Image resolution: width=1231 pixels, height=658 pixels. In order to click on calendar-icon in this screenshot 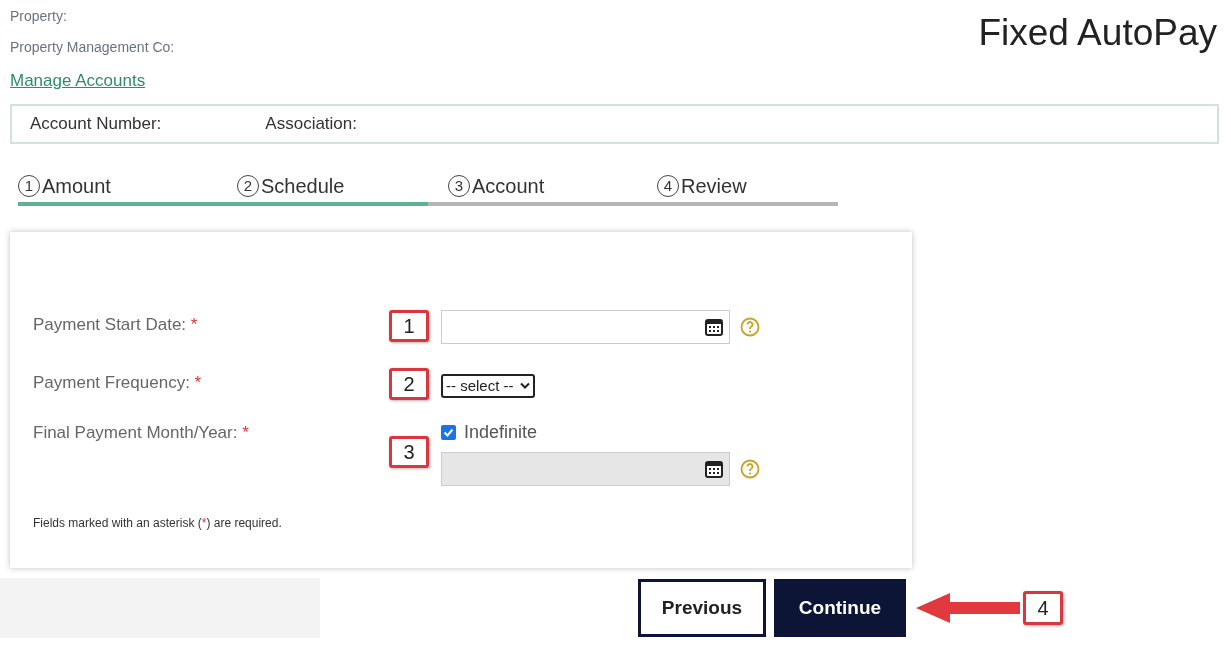, I will do `click(714, 327)`.